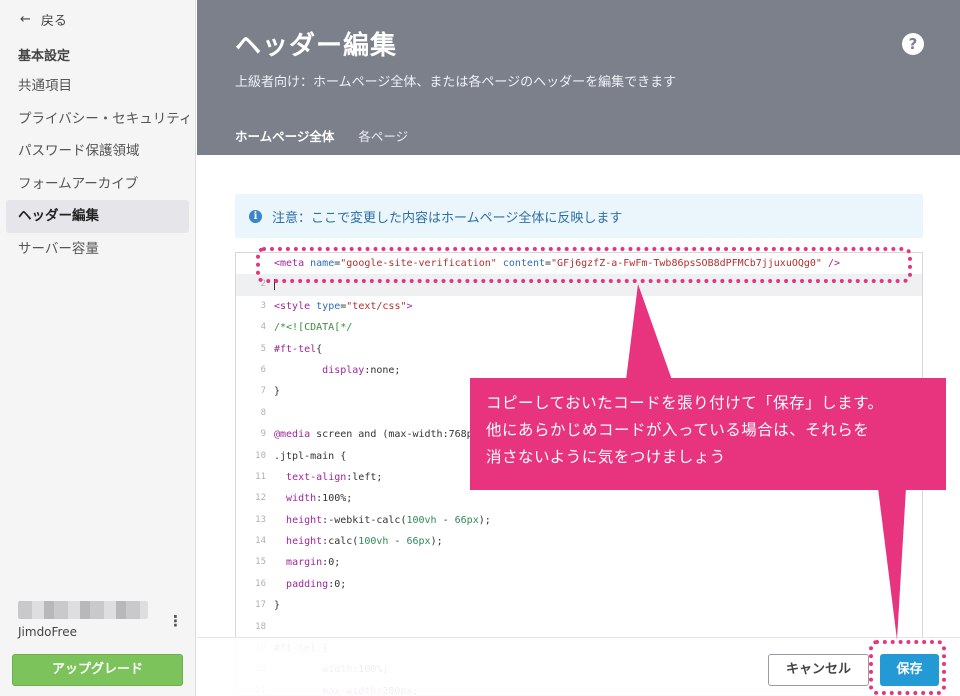 The image size is (960, 696). I want to click on code-line: 17}, so click(579, 605).